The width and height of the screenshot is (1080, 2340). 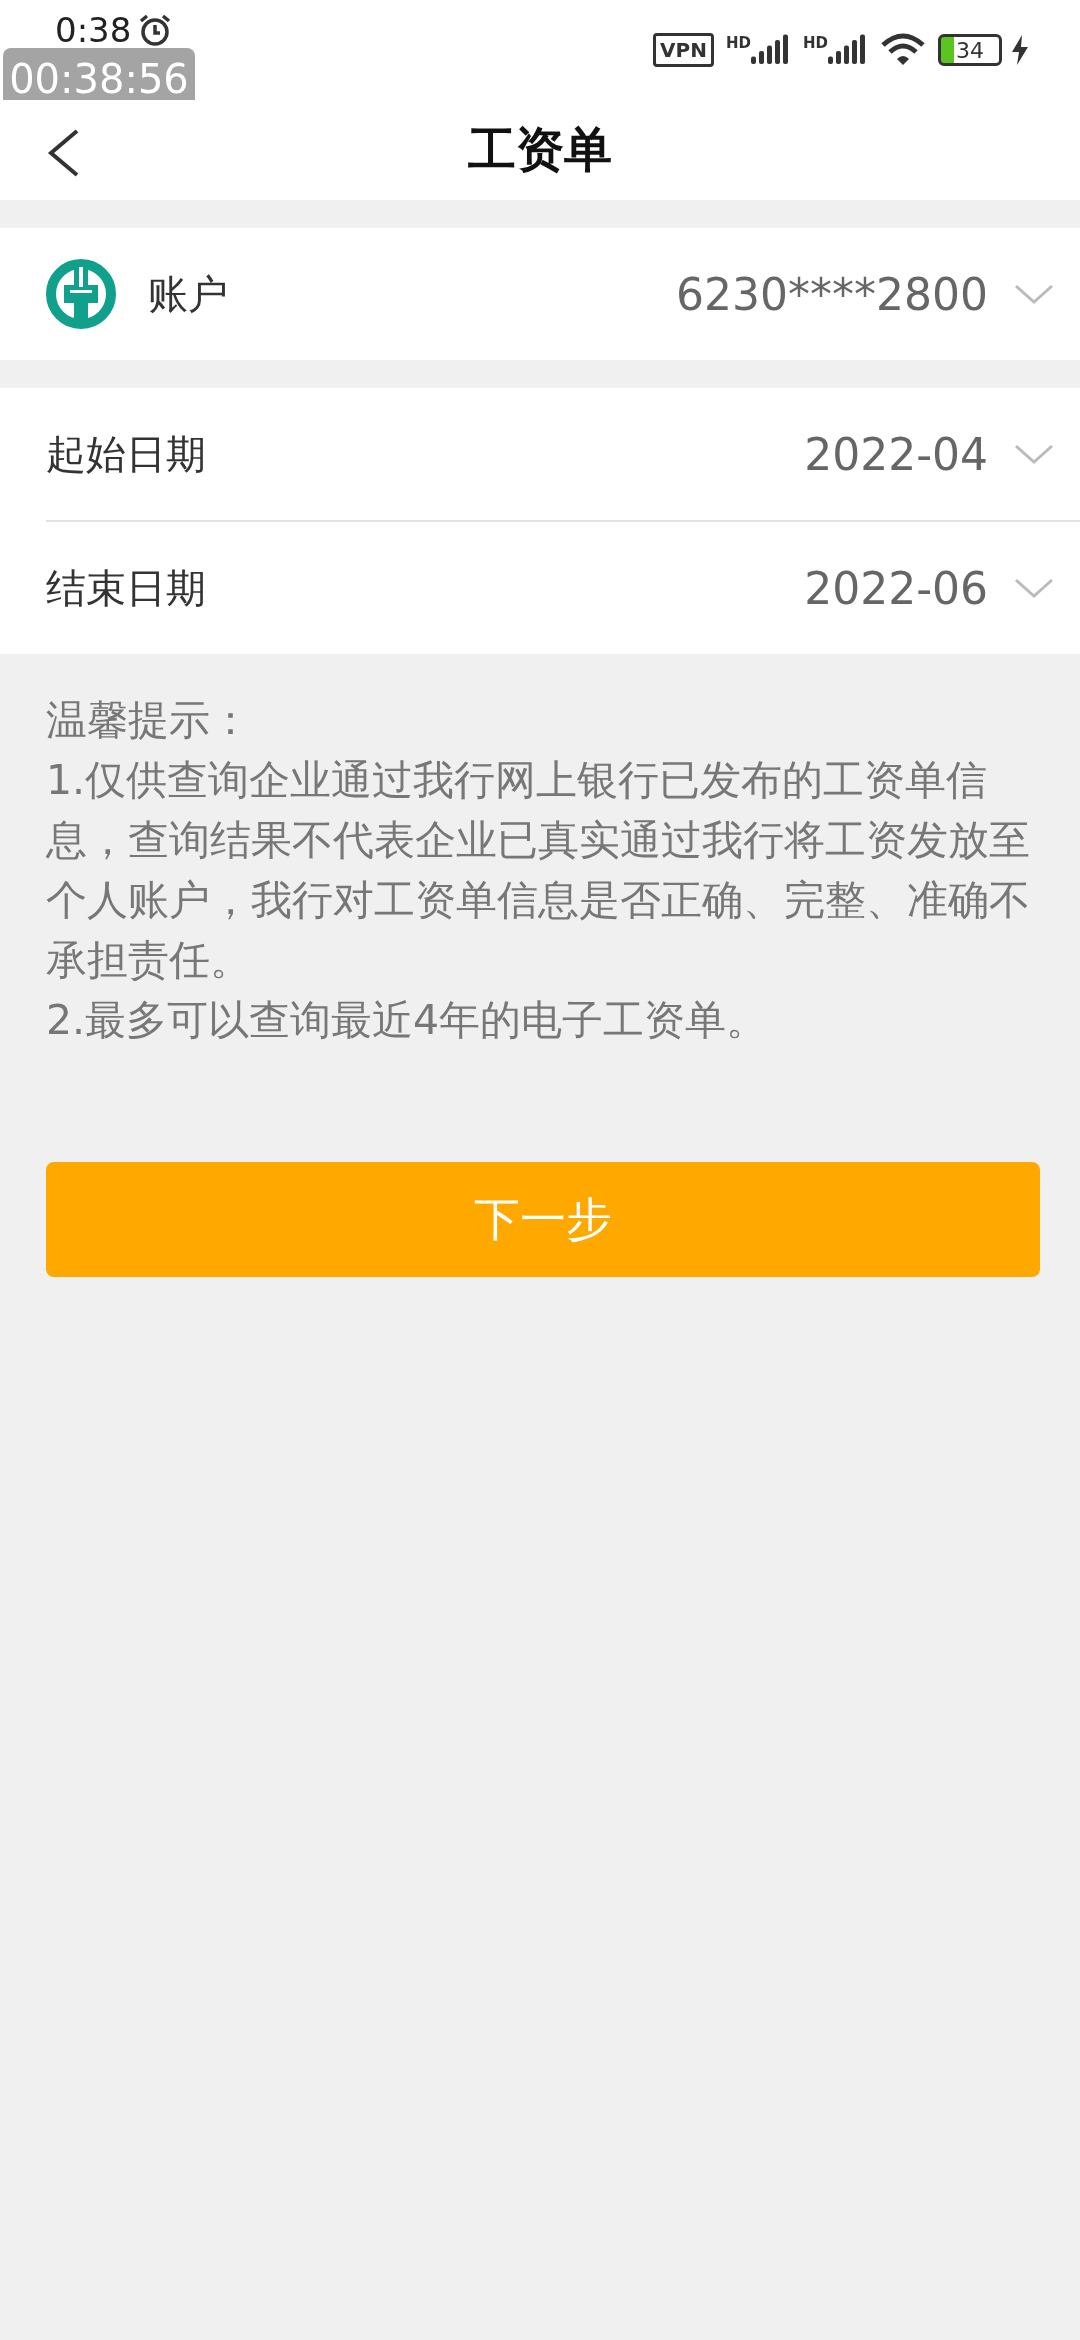 I want to click on tip-text: 1.仅供查询企业通过我行网上银行已发布的工资单信息，查询结果不代表企业已真实通过我行将工资发放至个人账户，我行对工资单信息是否正确、完整、准确不承担责任。, so click(x=538, y=870).